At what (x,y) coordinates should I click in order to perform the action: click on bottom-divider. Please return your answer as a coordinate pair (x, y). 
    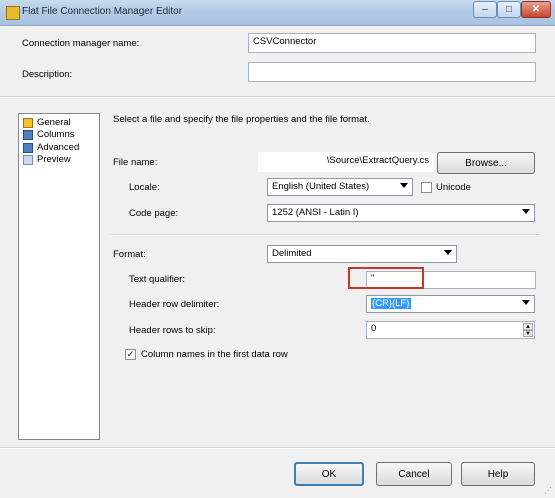
    Looking at the image, I should click on (277, 448).